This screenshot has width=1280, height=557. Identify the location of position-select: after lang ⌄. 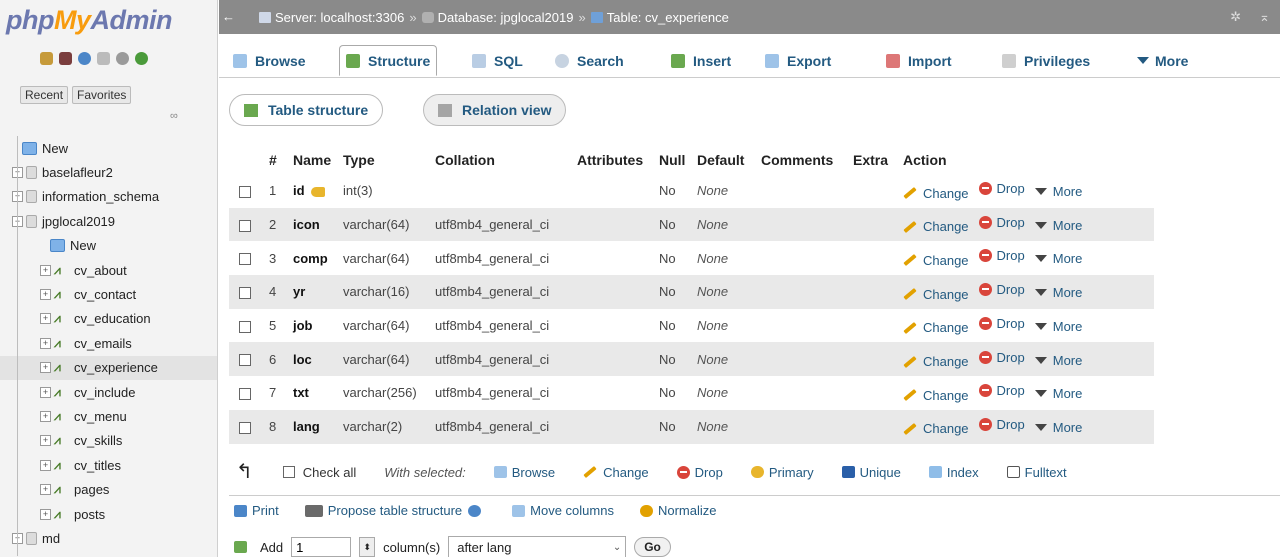
(537, 546).